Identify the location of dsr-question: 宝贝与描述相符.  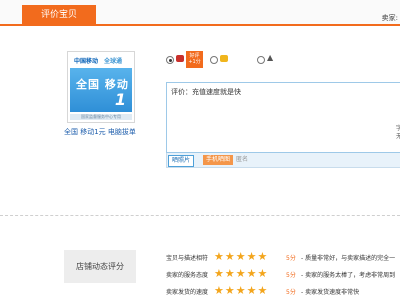
(187, 258).